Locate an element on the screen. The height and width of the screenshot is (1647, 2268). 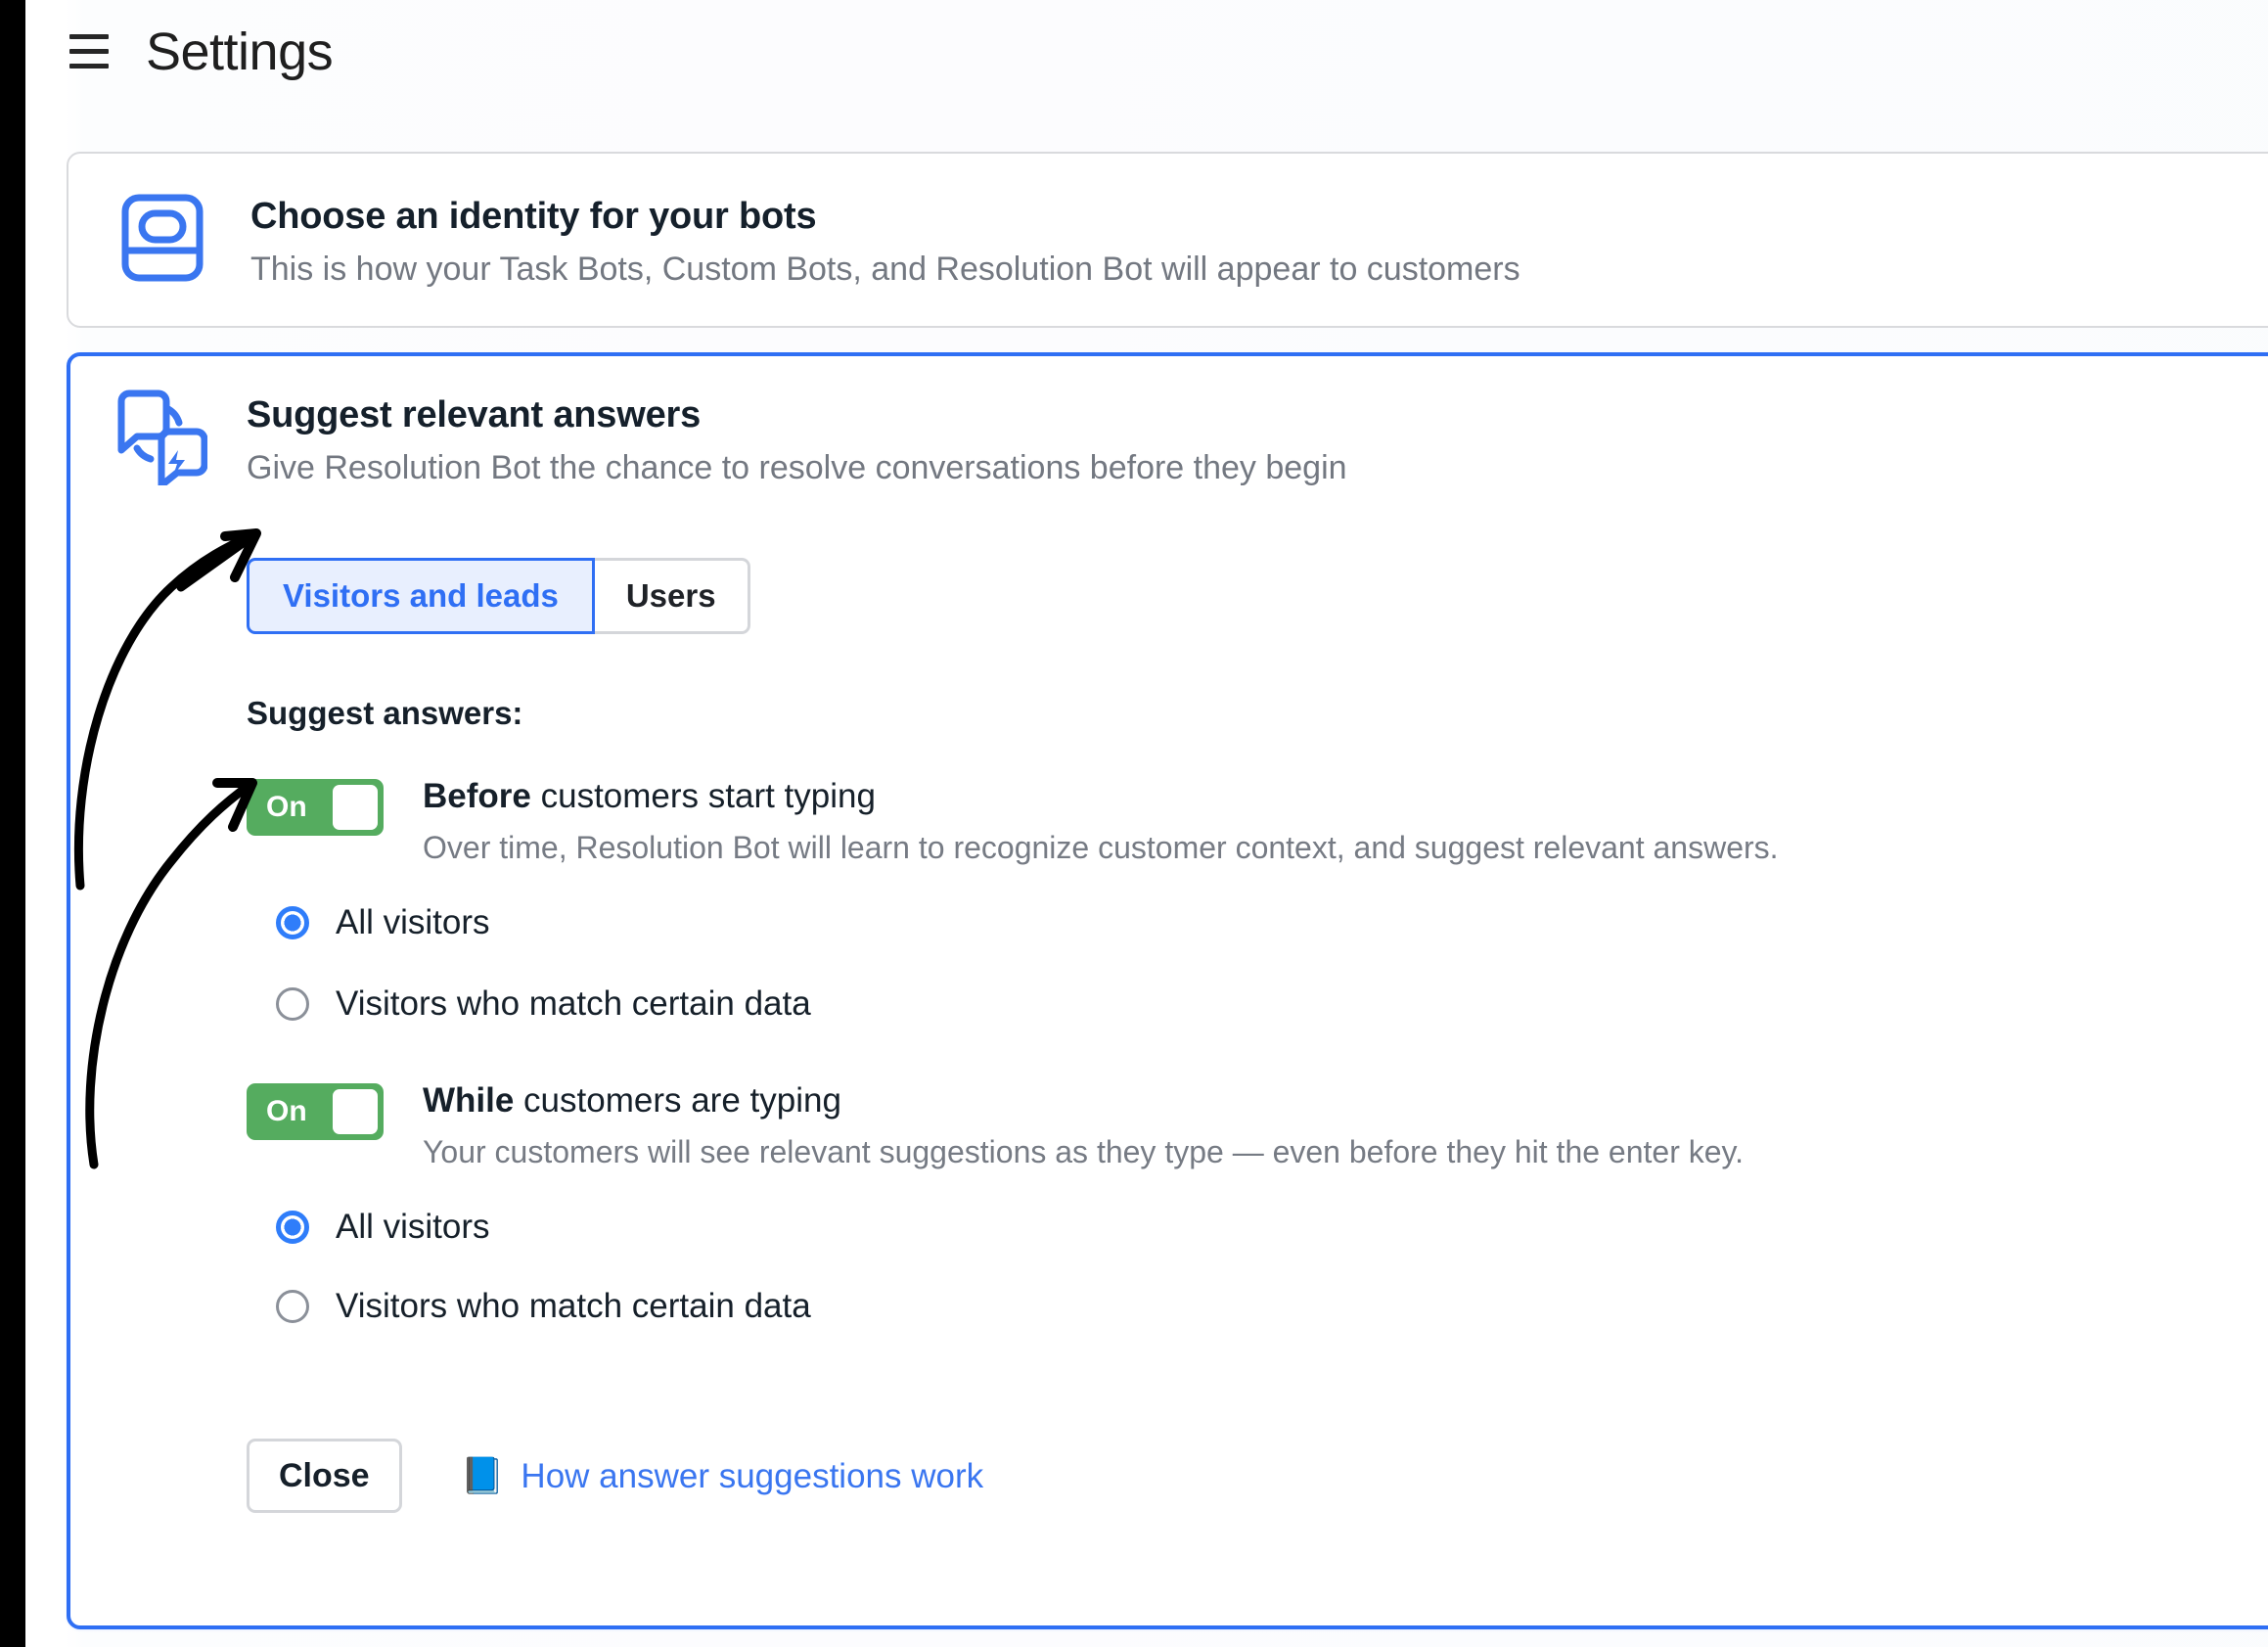
radio-before-match-data: Visitors who match certain data is located at coordinates (543, 1004).